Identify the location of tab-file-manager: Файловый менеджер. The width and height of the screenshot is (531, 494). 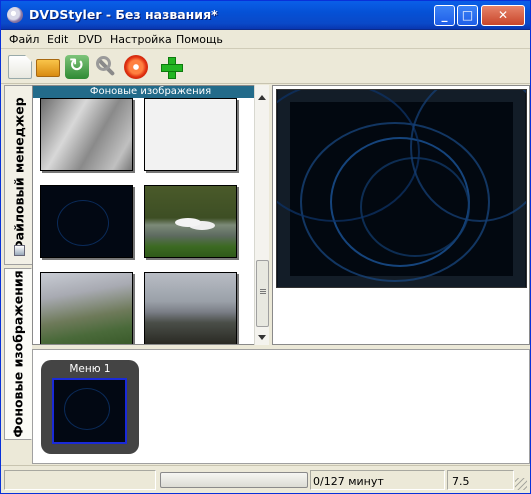
(18, 175).